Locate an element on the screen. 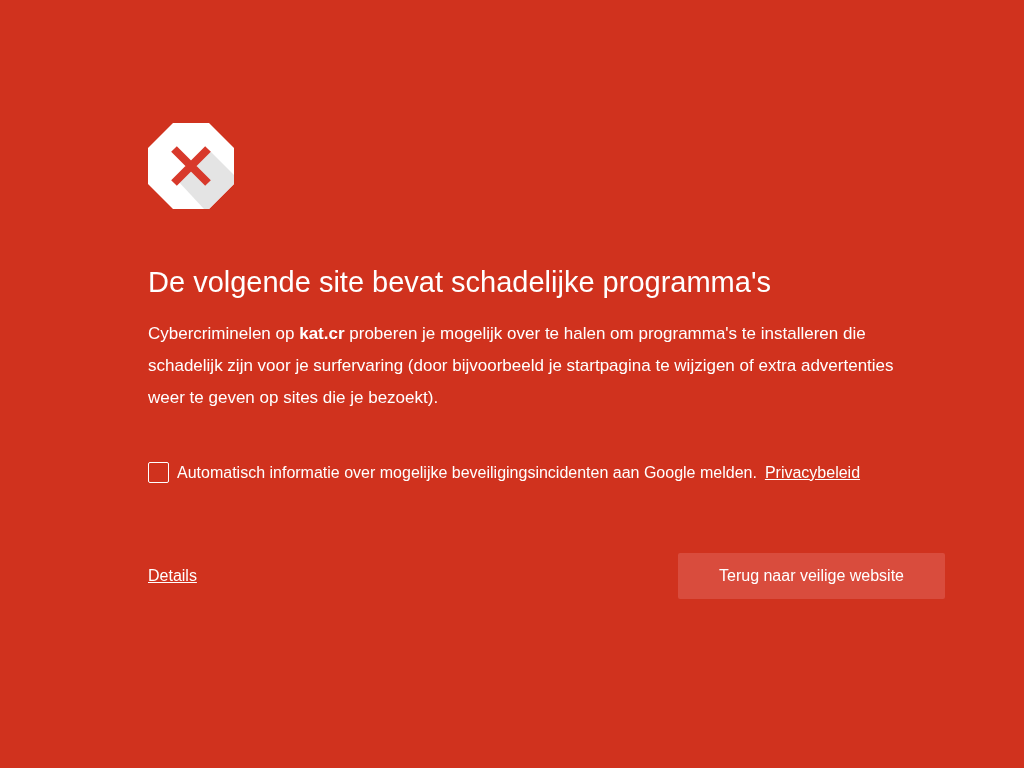  details-link: Details is located at coordinates (172, 575).